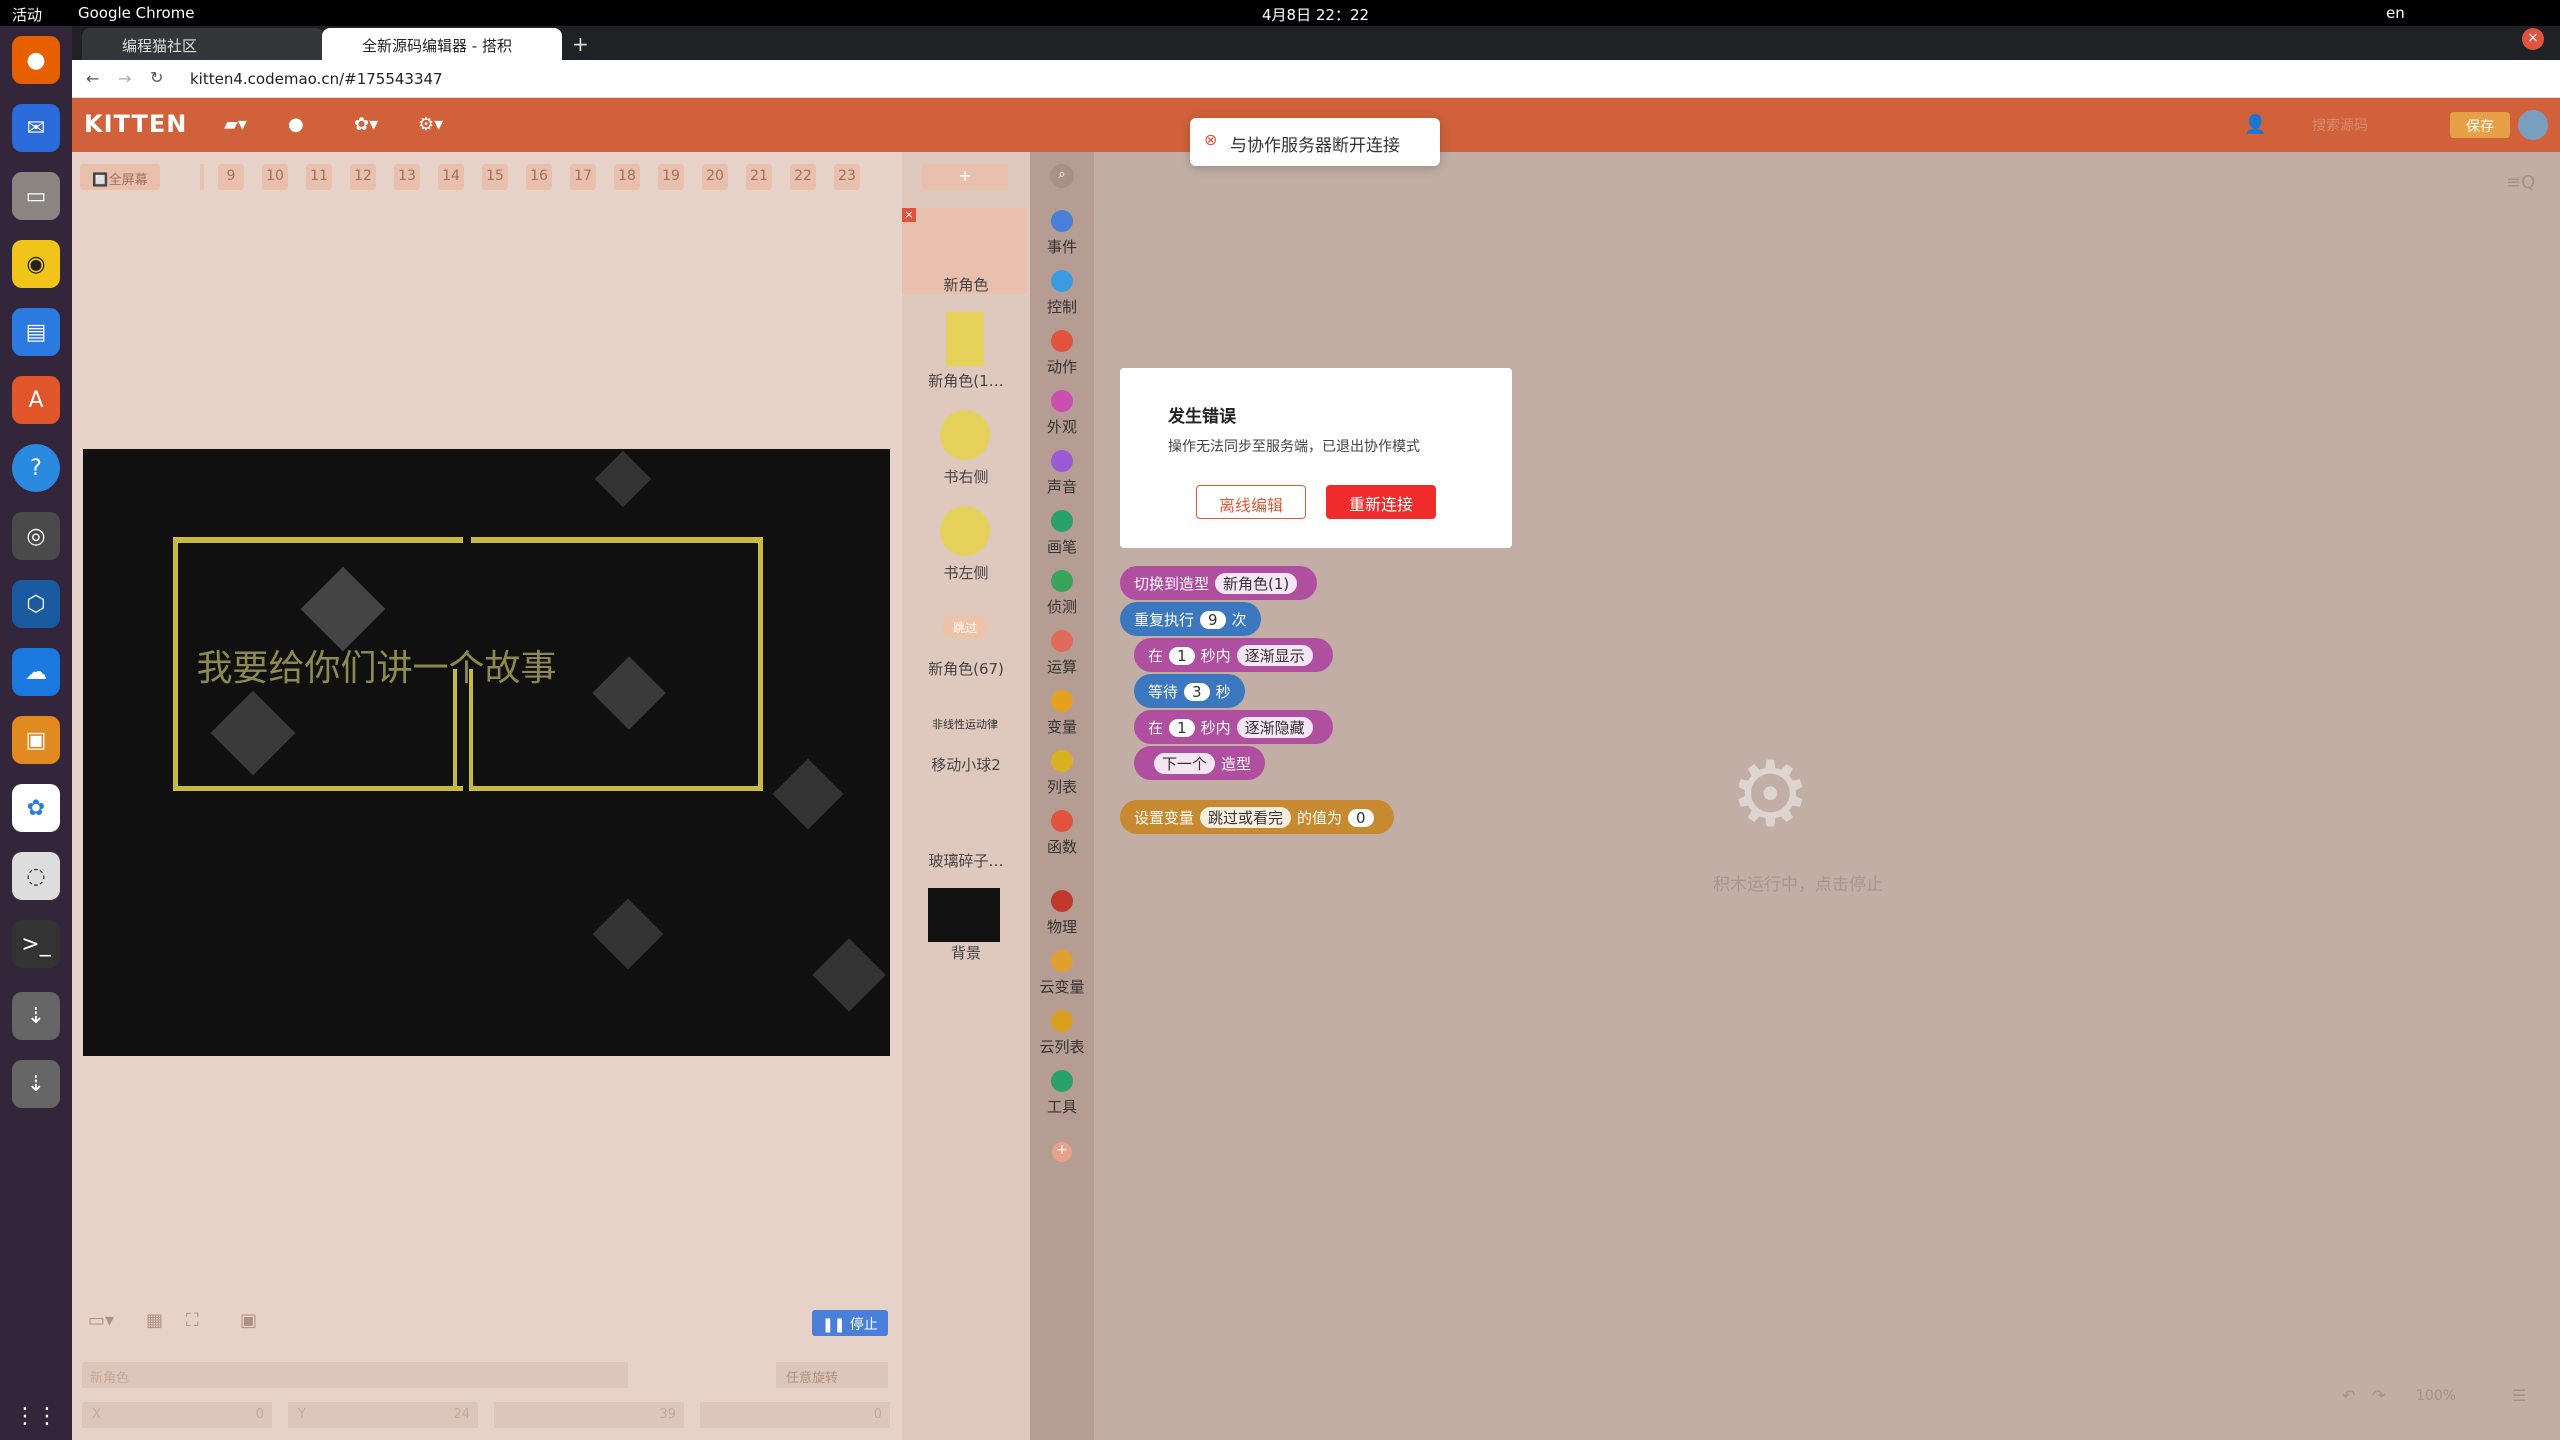 This screenshot has height=1440, width=2560. Describe the element at coordinates (847, 177) in the screenshot. I see `scene-tab-23: 23` at that location.